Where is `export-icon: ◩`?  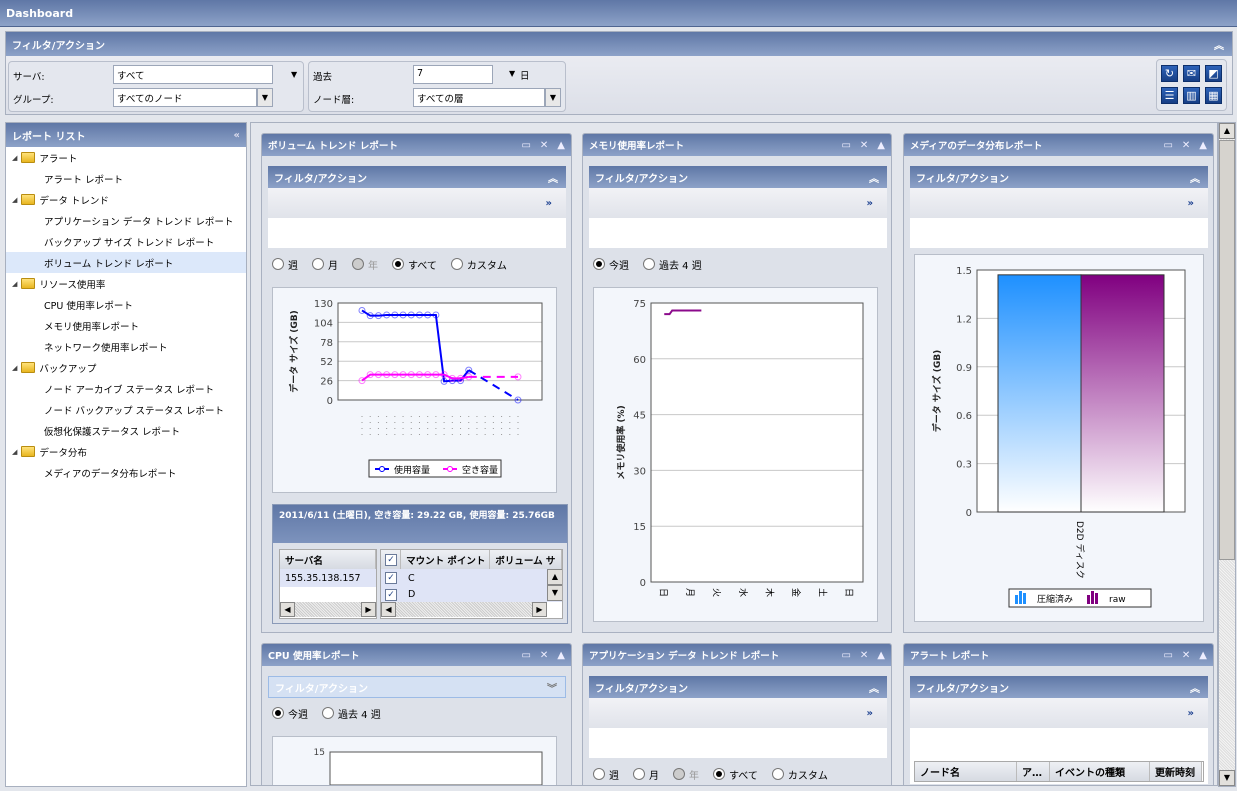 export-icon: ◩ is located at coordinates (1213, 73).